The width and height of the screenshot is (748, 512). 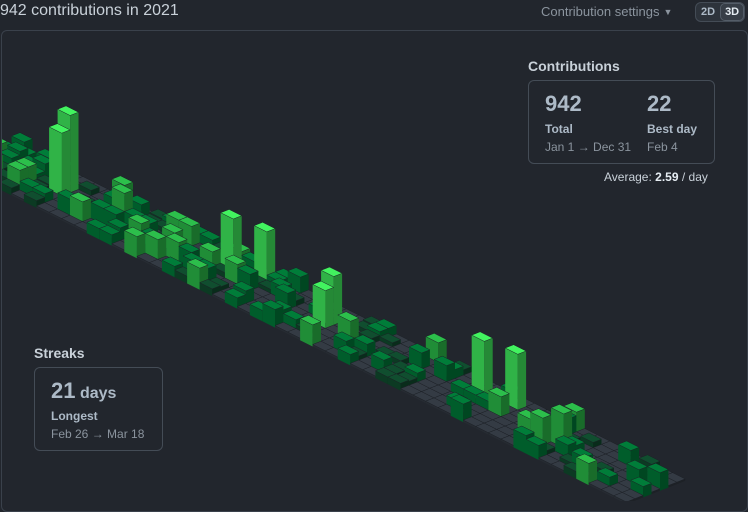 What do you see at coordinates (89, 10) in the screenshot?
I see `page-title: 942 contributions in 2021` at bounding box center [89, 10].